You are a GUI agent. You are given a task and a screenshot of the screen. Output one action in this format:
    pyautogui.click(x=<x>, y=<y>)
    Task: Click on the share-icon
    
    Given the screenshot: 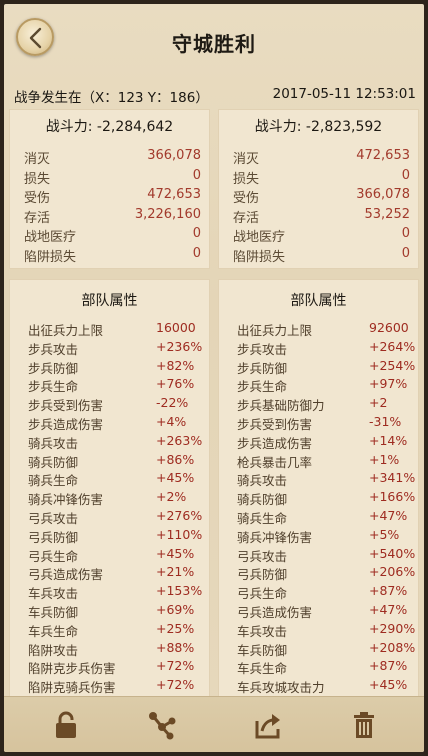 What is the action you would take?
    pyautogui.click(x=162, y=726)
    